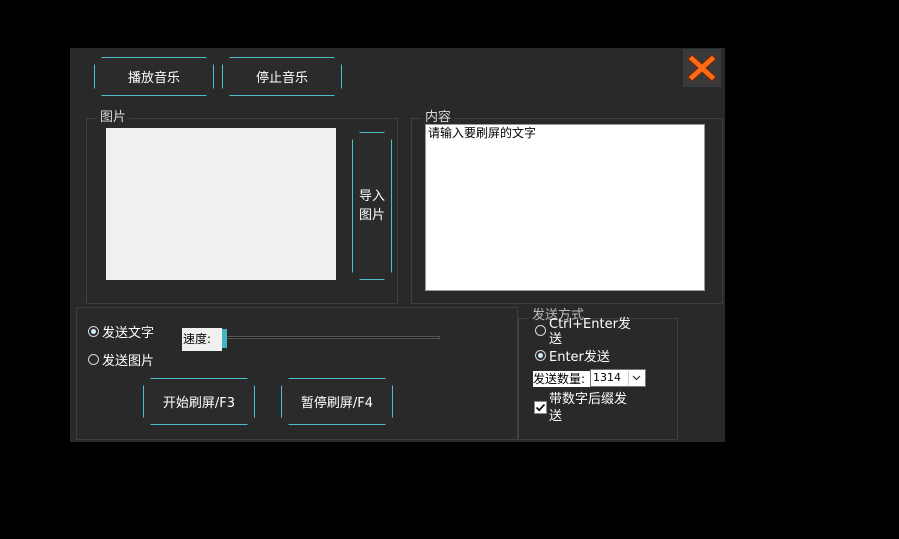  I want to click on image-preview, so click(221, 204).